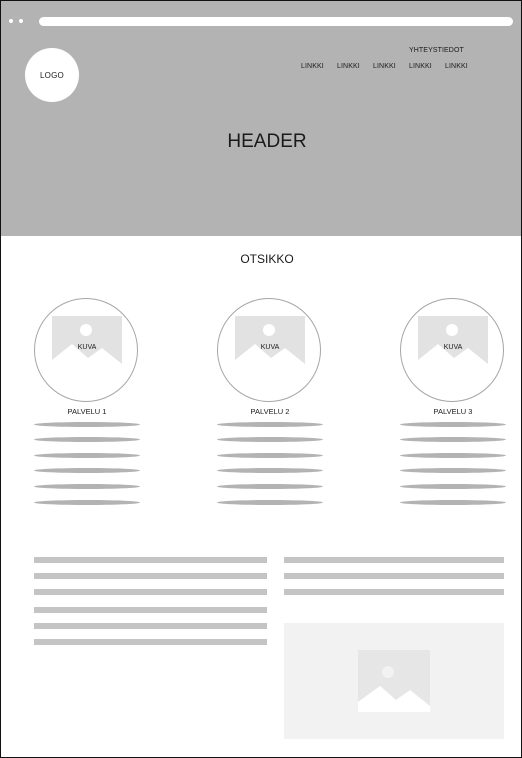 The image size is (522, 758). What do you see at coordinates (267, 141) in the screenshot?
I see `header-title: HEADER` at bounding box center [267, 141].